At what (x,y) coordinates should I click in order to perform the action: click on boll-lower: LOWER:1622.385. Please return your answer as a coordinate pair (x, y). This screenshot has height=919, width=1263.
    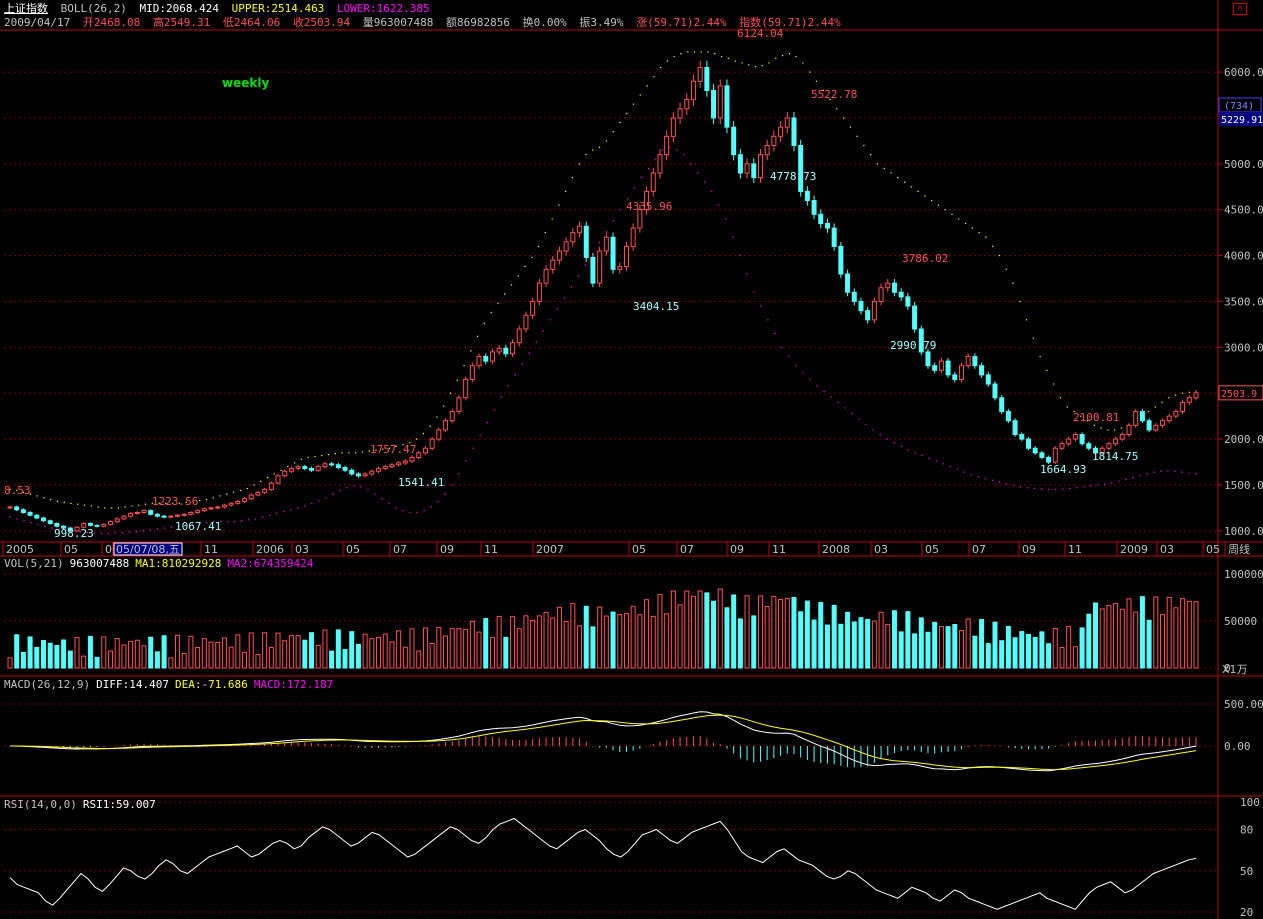
    Looking at the image, I should click on (383, 8).